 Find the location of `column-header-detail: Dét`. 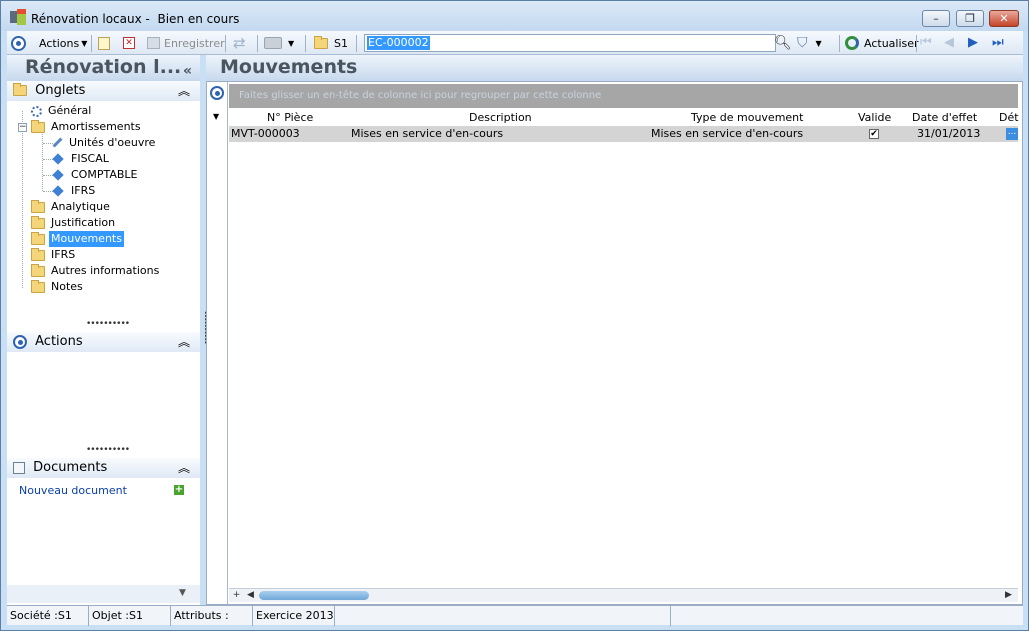

column-header-detail: Dét is located at coordinates (1009, 118).